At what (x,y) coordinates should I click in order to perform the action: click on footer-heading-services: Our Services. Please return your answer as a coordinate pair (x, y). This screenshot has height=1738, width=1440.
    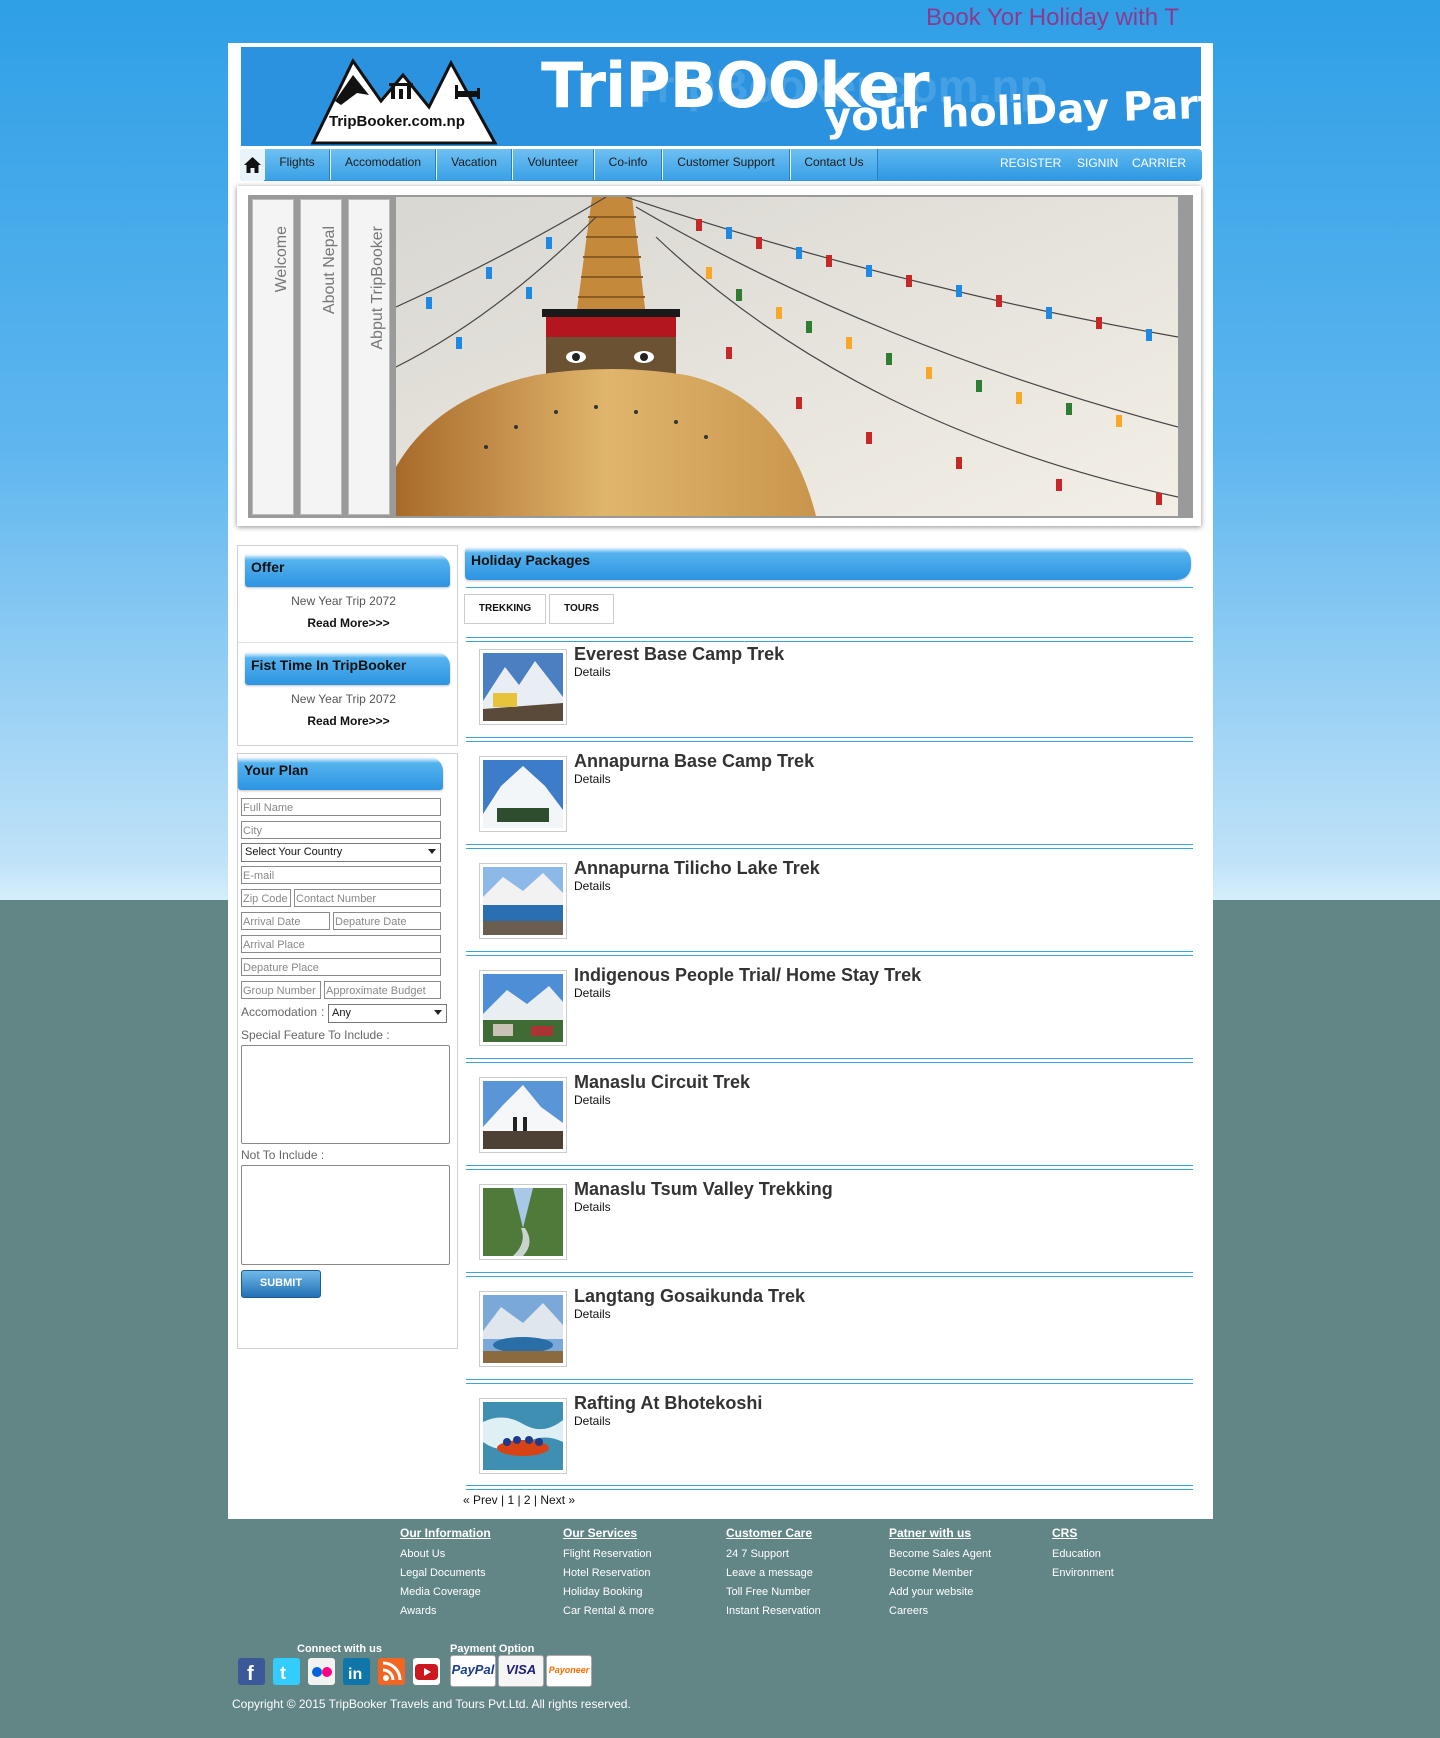
    Looking at the image, I should click on (600, 1533).